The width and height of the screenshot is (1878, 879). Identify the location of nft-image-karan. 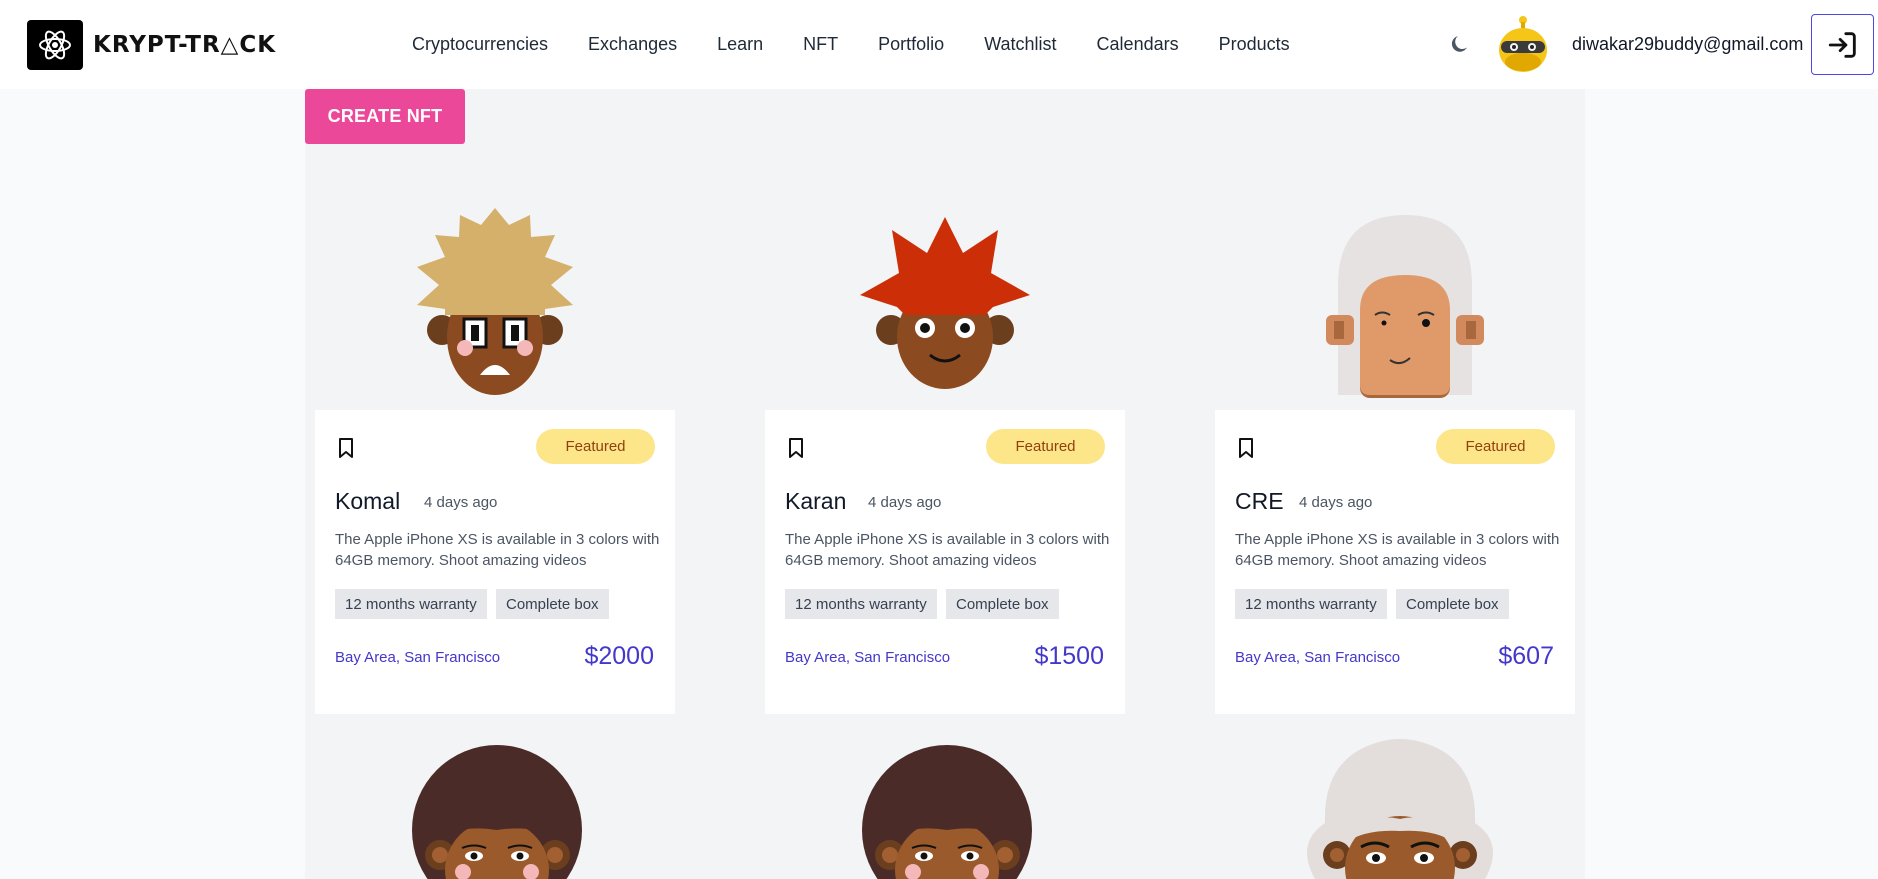
(945, 305).